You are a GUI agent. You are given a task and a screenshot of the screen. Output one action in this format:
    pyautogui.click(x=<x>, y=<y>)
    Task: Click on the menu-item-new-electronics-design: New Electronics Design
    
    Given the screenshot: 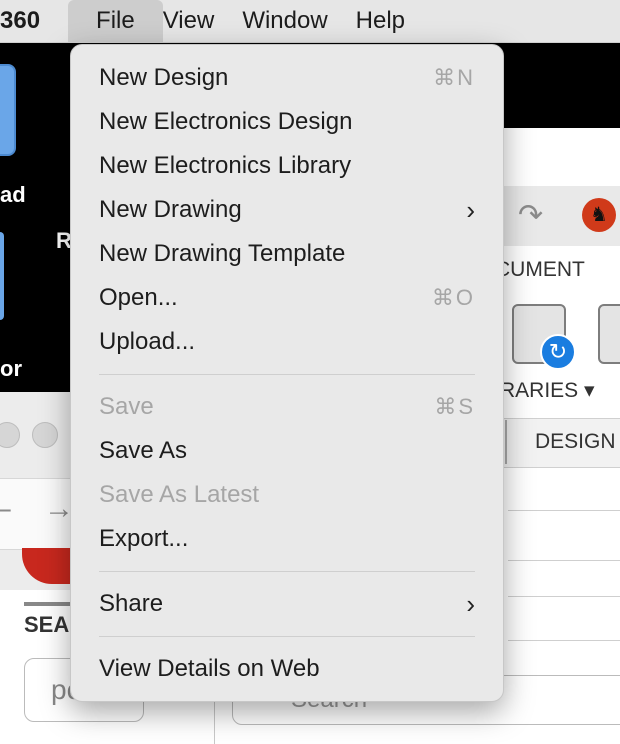 What is the action you would take?
    pyautogui.click(x=287, y=122)
    